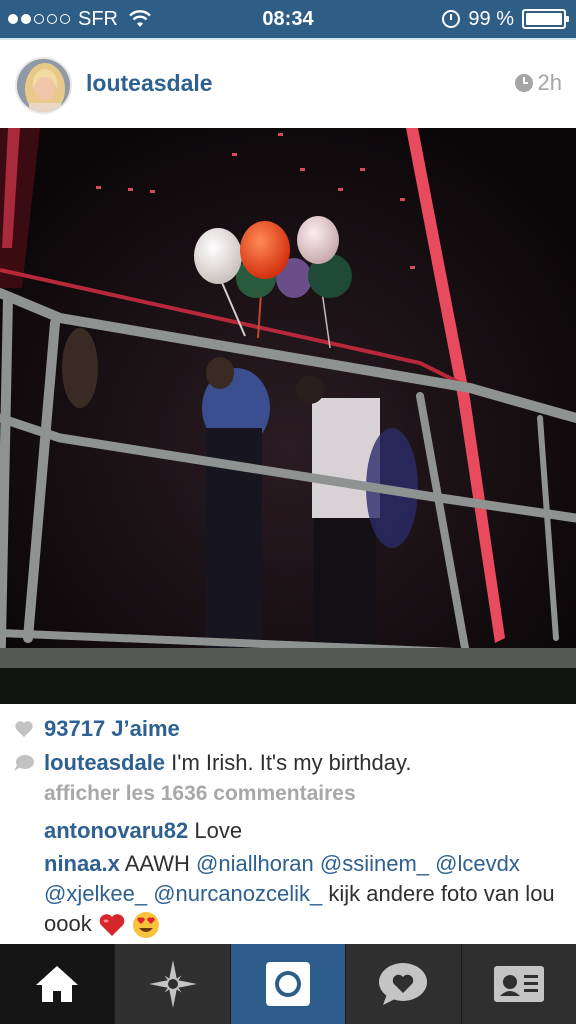 This screenshot has width=576, height=1024. I want to click on likes-count: 93717 J’aime, so click(112, 728).